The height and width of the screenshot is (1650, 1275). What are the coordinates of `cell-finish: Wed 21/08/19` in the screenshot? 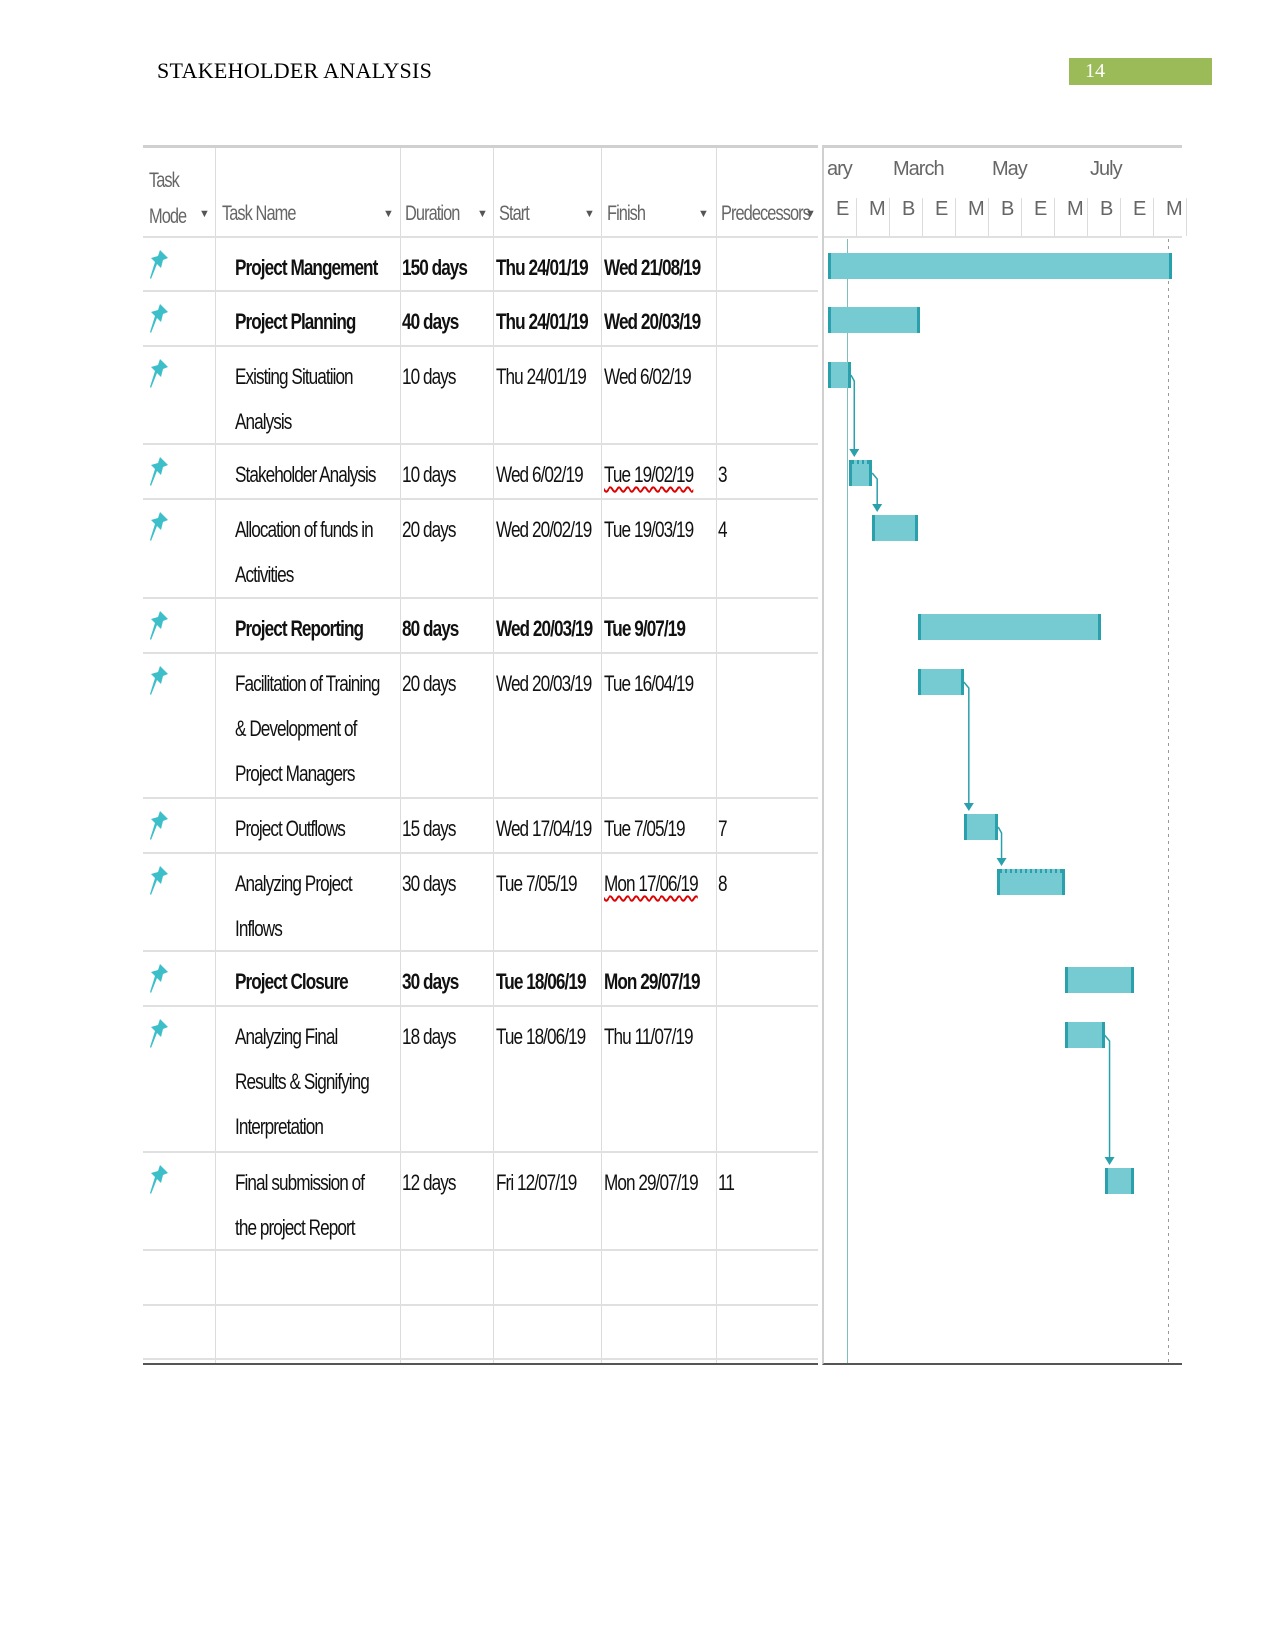 It's located at (665, 267).